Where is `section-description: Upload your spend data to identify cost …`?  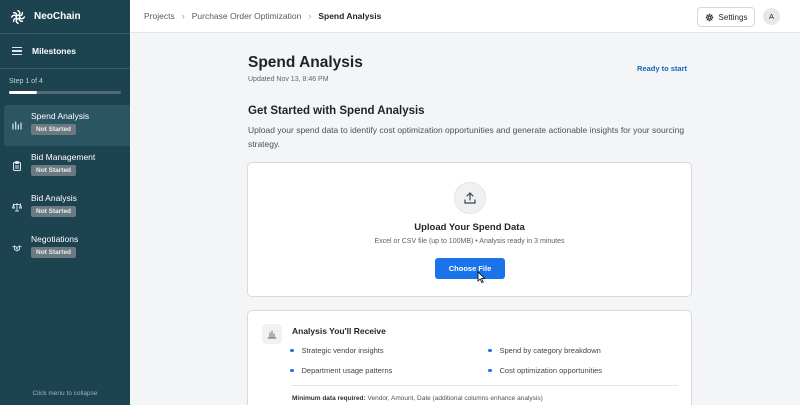
section-description: Upload your spend data to identify cost … is located at coordinates (466, 137).